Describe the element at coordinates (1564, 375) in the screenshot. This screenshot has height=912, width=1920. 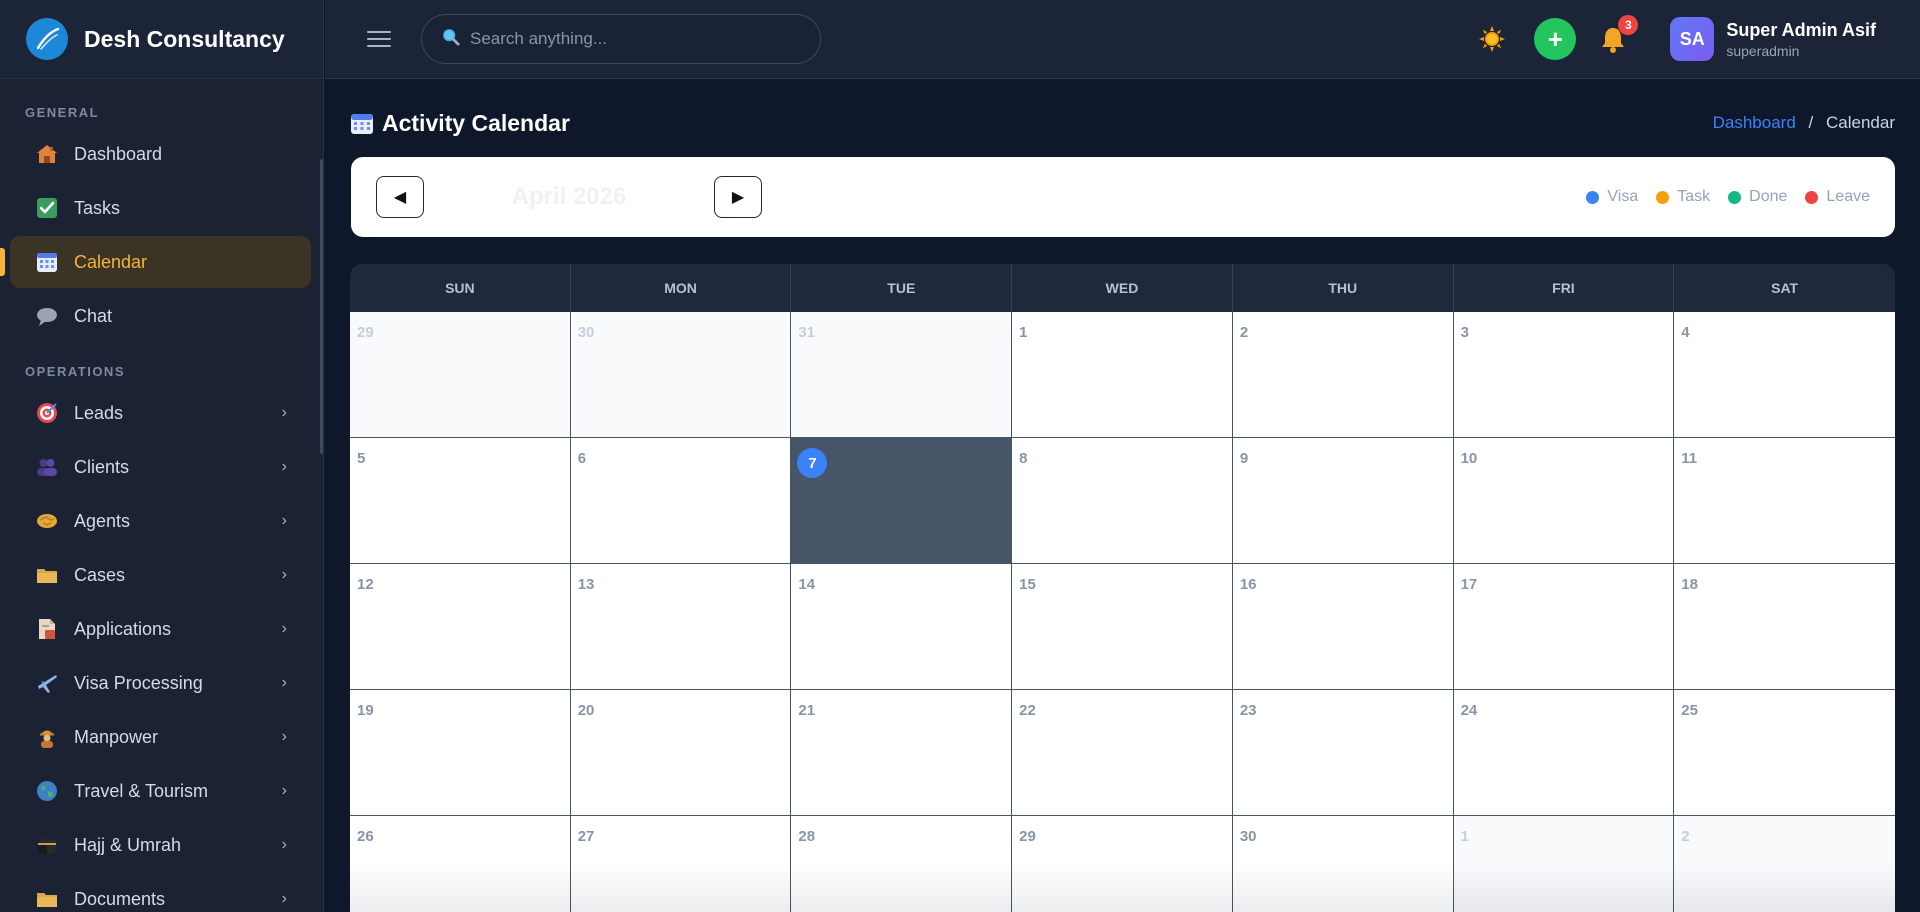
I see `calendar-day: 3` at that location.